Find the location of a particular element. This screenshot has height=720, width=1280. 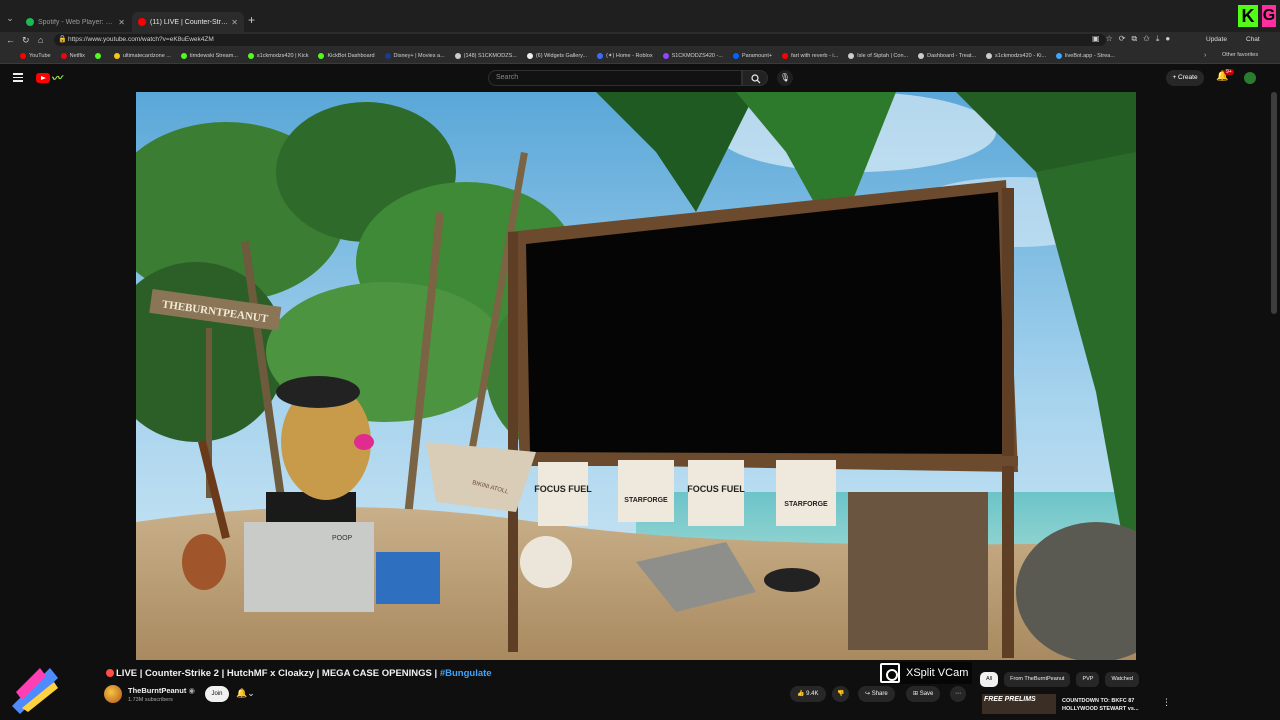

bookmark-item: YouTube is located at coordinates (35, 55).